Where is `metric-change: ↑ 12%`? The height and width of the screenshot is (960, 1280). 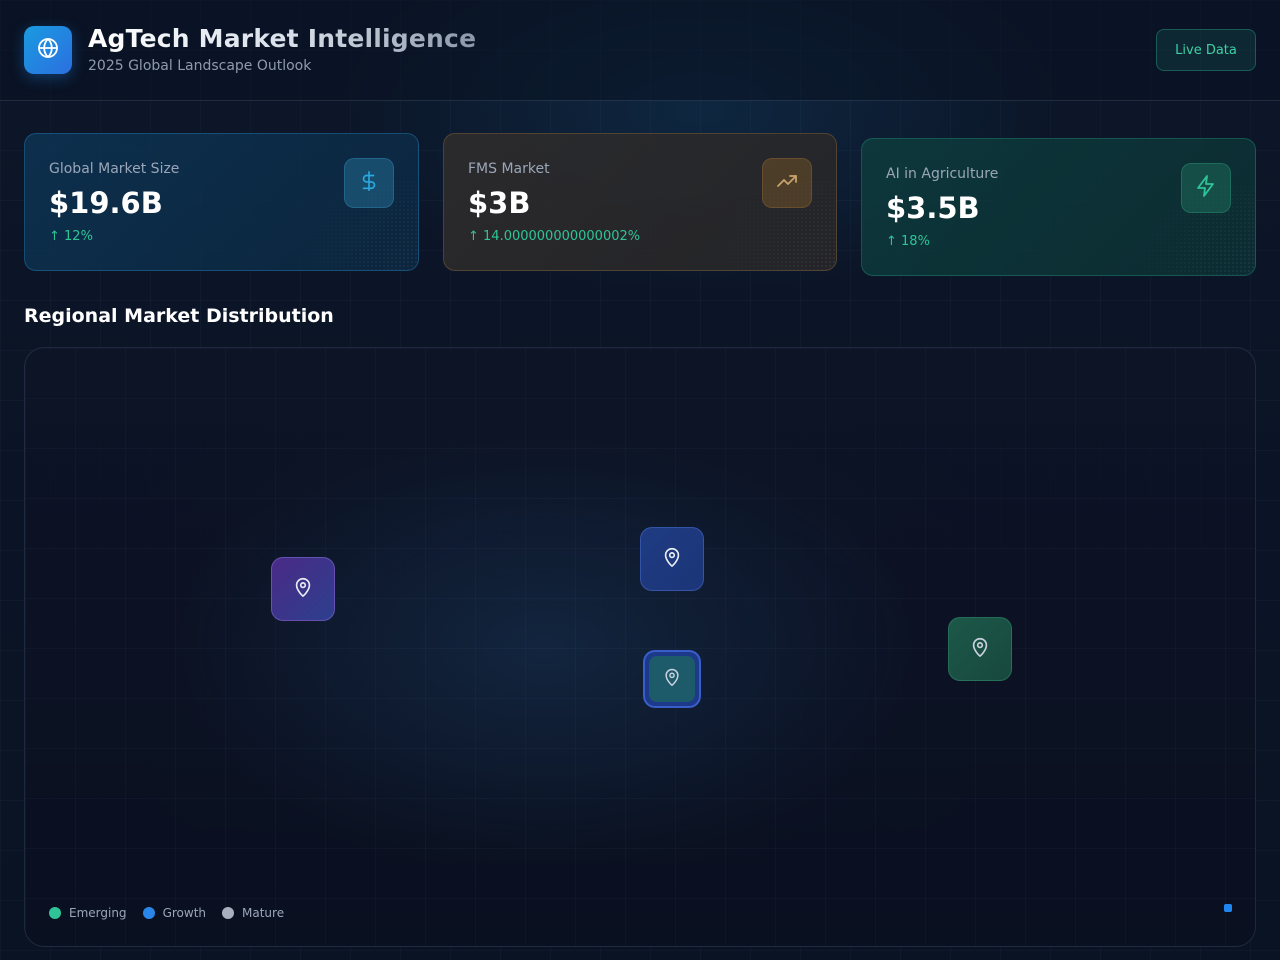 metric-change: ↑ 12% is located at coordinates (71, 236).